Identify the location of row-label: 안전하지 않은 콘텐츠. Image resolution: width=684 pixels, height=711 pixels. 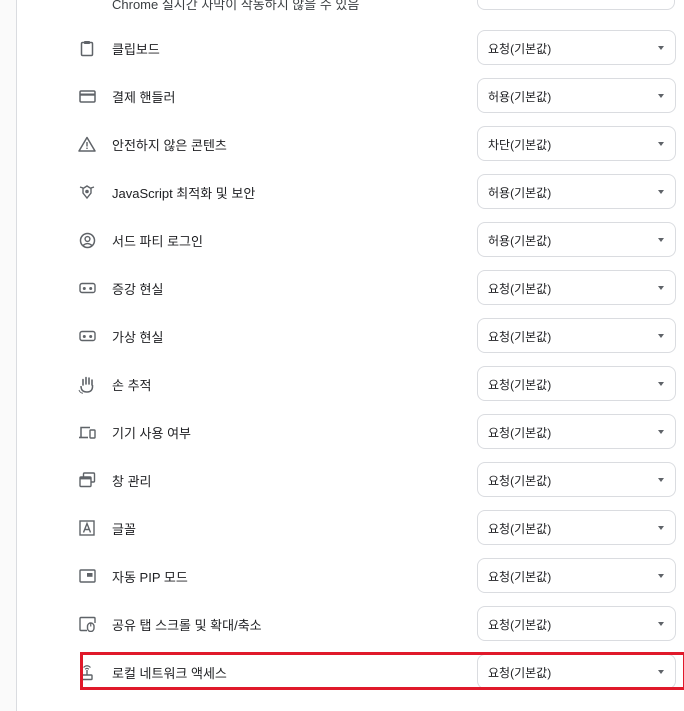
(169, 145).